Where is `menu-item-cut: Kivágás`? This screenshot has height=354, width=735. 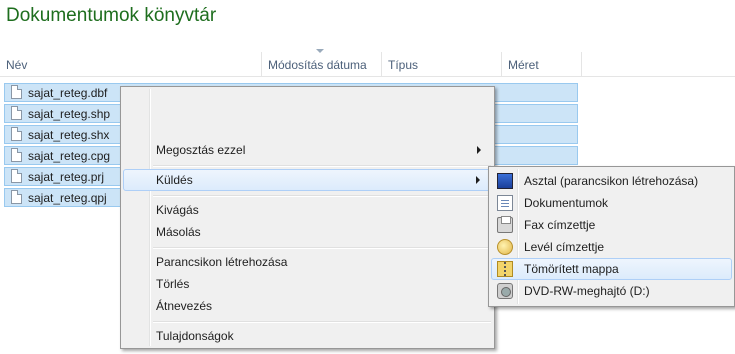 menu-item-cut: Kivágás is located at coordinates (307, 210).